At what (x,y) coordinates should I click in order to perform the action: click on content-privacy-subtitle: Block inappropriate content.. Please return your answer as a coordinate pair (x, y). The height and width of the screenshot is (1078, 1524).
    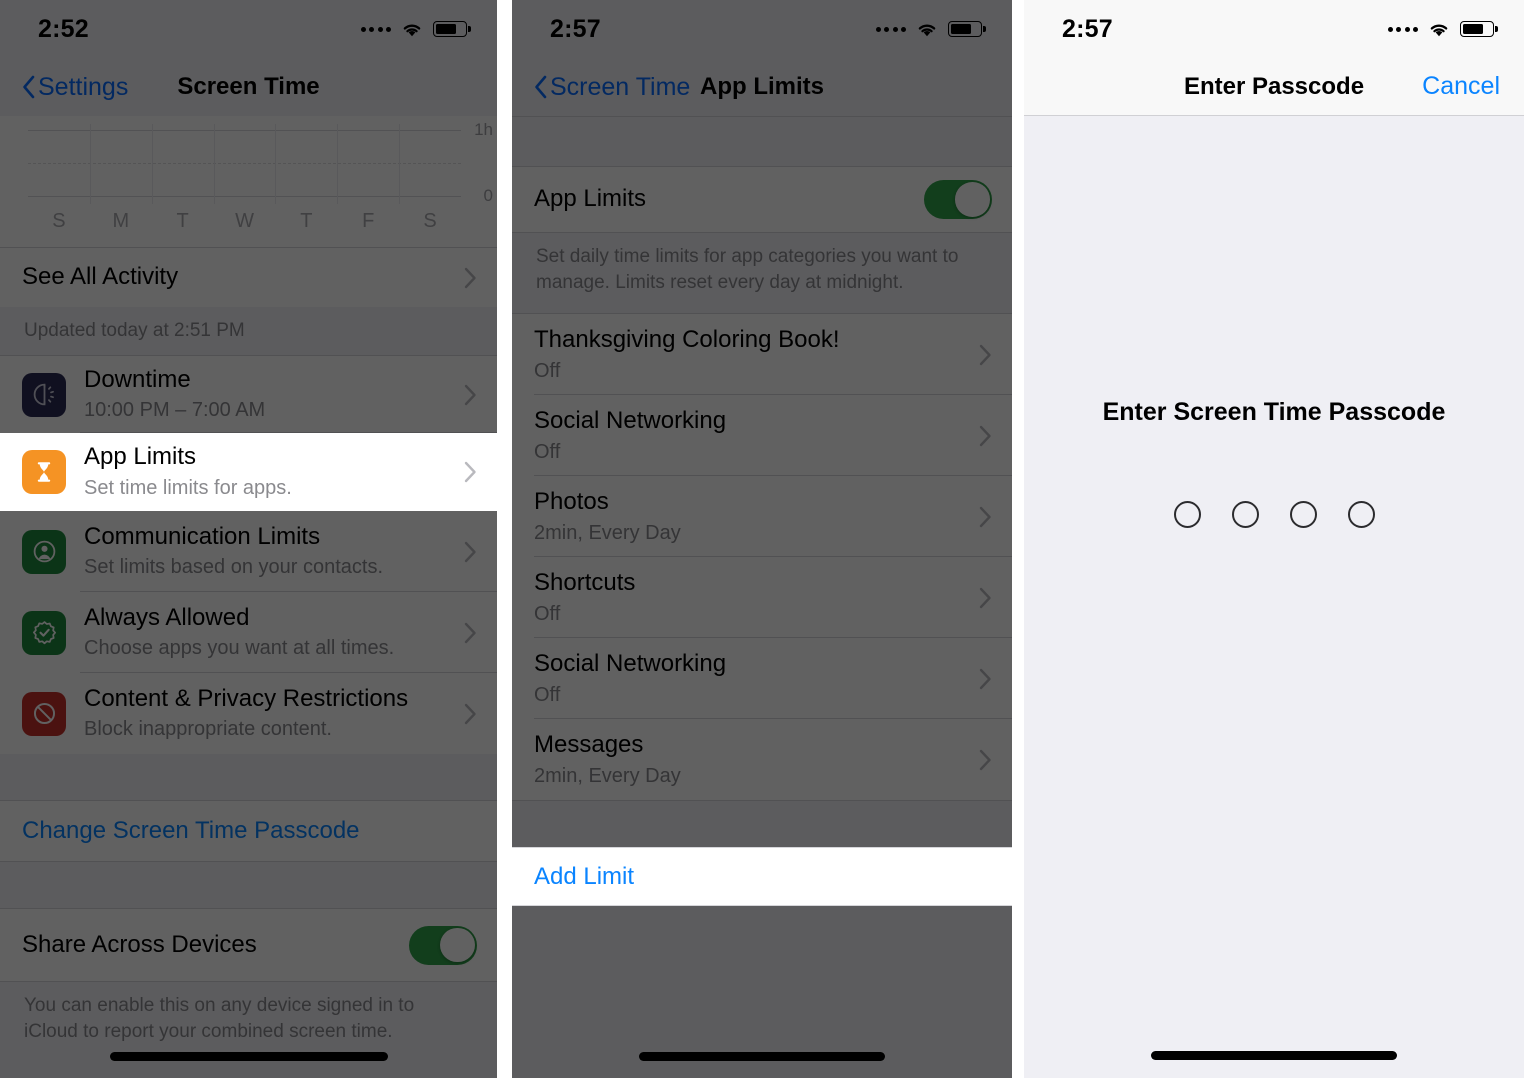
    Looking at the image, I should click on (208, 729).